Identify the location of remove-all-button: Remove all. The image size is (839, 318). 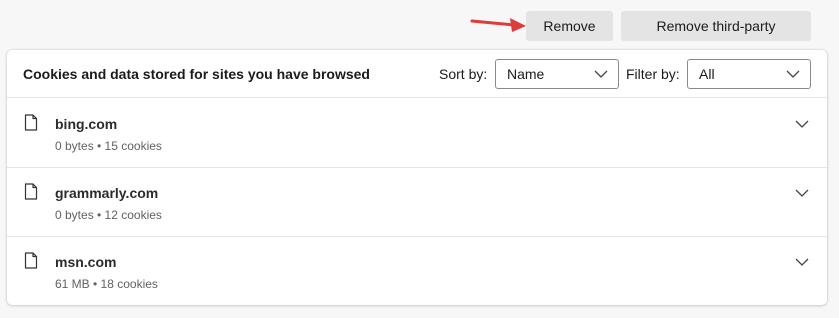
(569, 37).